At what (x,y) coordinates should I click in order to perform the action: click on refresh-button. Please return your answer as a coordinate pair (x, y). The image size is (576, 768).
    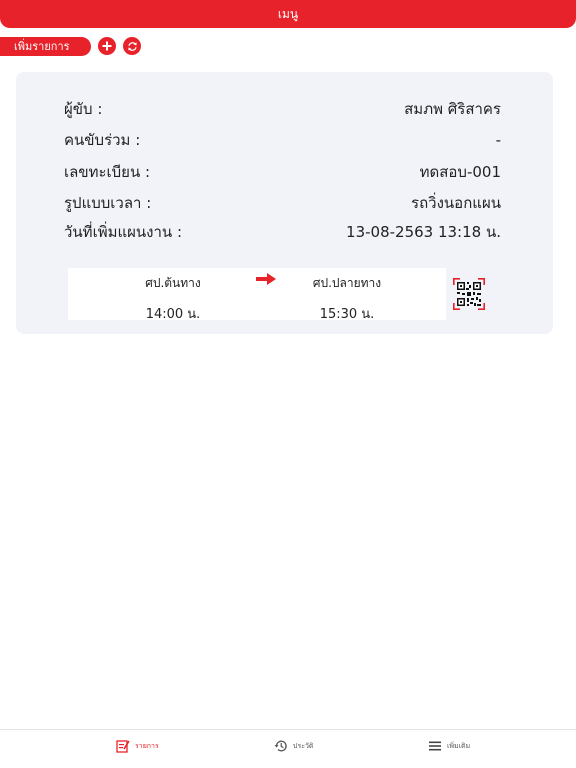
    Looking at the image, I should click on (132, 46).